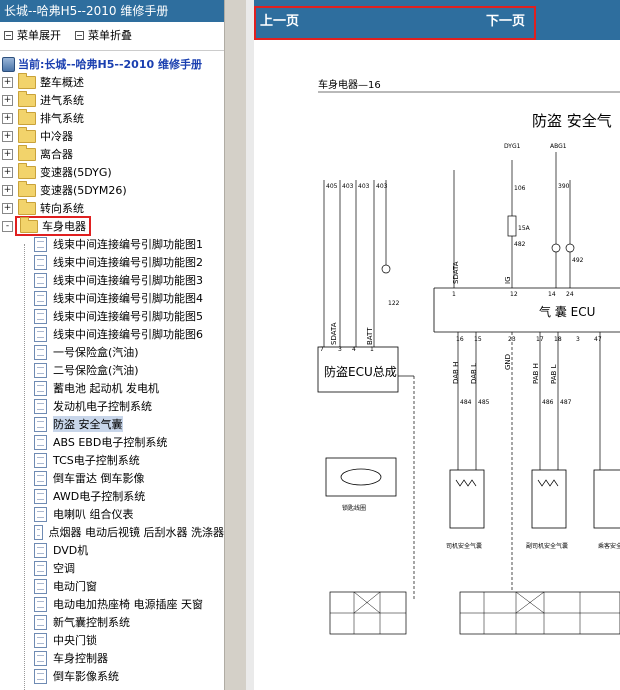 This screenshot has height=690, width=620. Describe the element at coordinates (112, 388) in the screenshot. I see `tree-item: 蓄电池 起动机 发电机` at that location.